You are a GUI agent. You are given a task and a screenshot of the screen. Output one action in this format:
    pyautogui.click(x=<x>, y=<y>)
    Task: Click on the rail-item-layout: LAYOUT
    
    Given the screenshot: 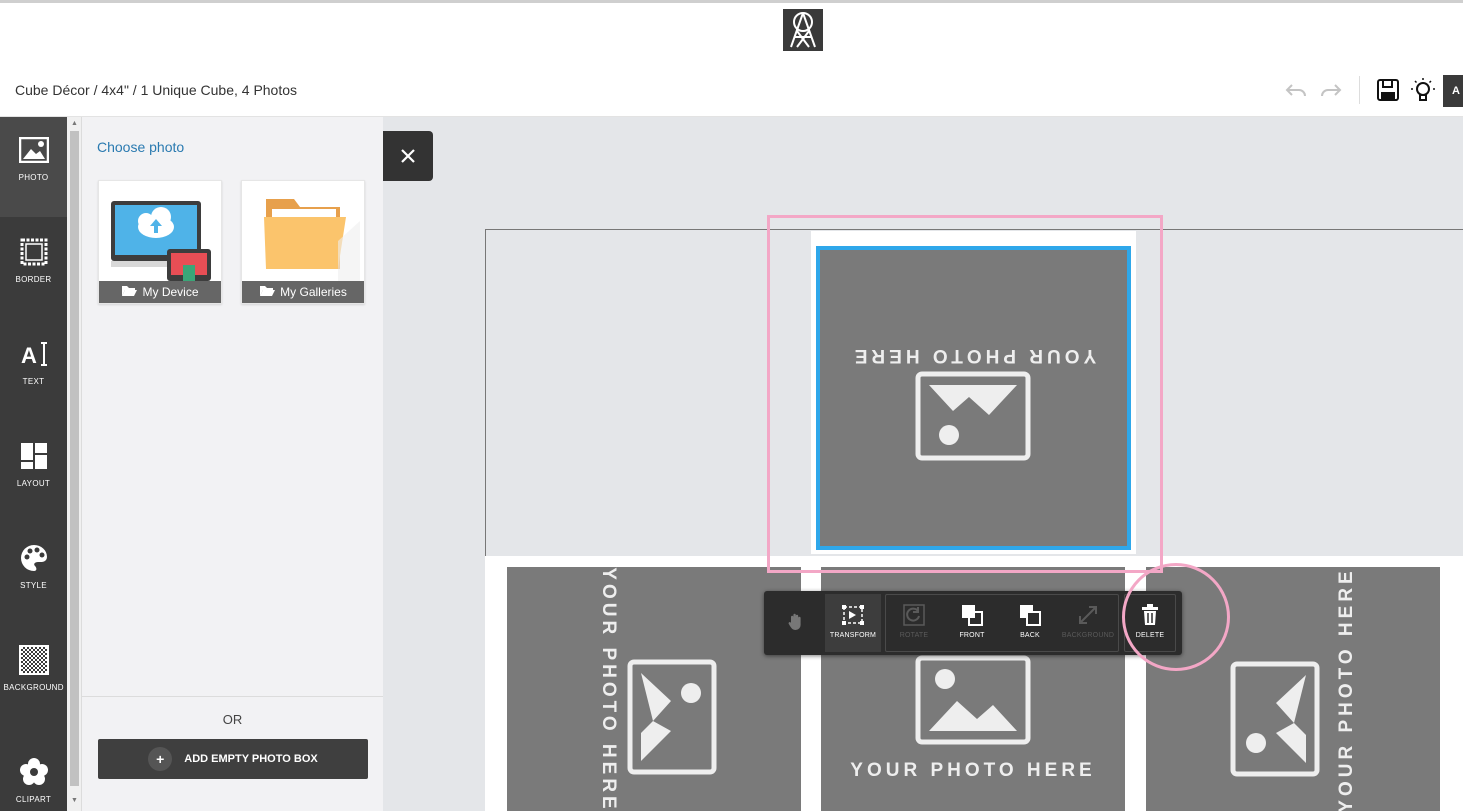 What is the action you would take?
    pyautogui.click(x=33, y=473)
    